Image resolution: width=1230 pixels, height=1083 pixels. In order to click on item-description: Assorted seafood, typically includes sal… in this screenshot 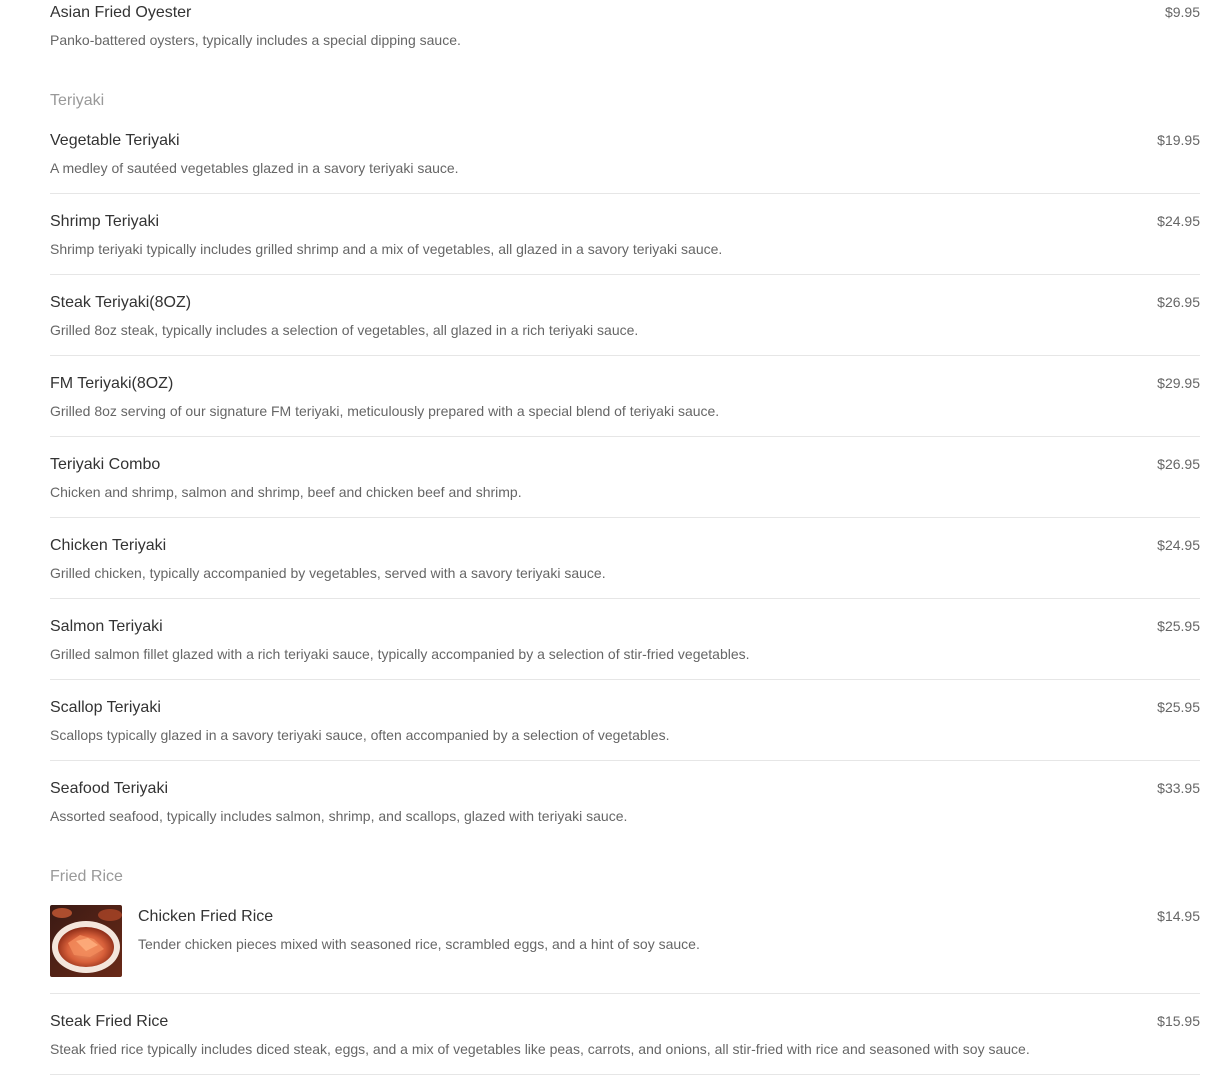, I will do `click(339, 816)`.